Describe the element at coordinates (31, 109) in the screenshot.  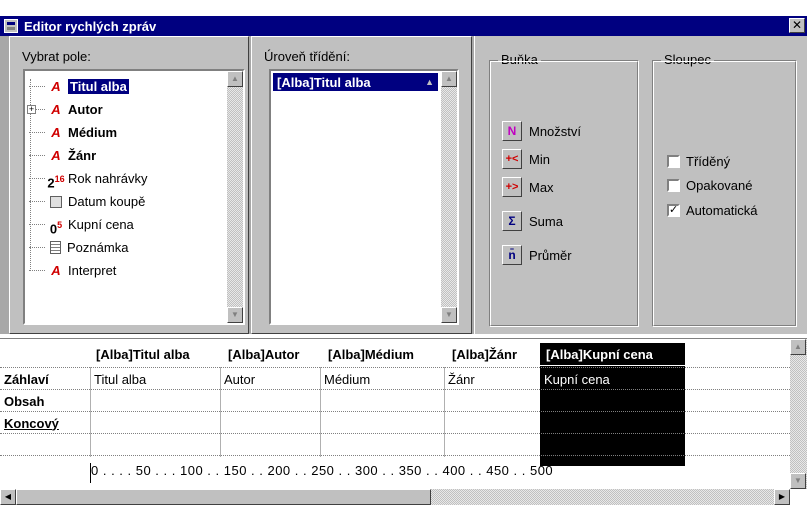
I see `expand-icon: +` at that location.